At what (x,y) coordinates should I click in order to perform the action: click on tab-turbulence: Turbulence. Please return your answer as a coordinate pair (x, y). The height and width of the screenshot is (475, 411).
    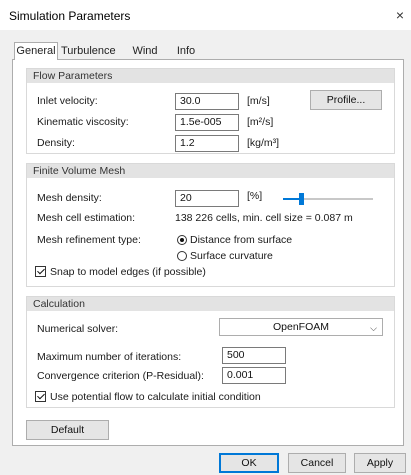
    Looking at the image, I should click on (88, 50).